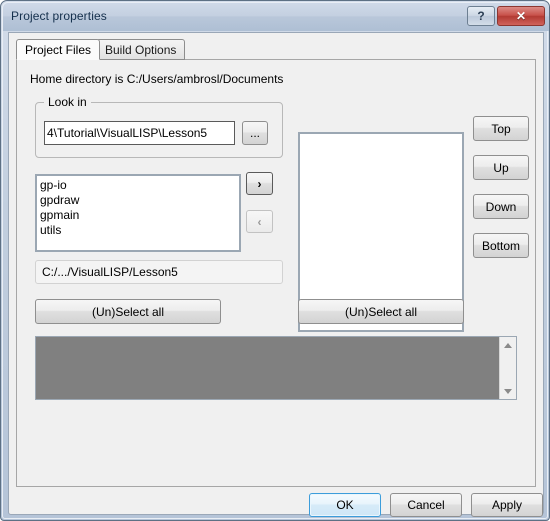 This screenshot has height=521, width=550. I want to click on move-left-icon: ‹, so click(259, 221).